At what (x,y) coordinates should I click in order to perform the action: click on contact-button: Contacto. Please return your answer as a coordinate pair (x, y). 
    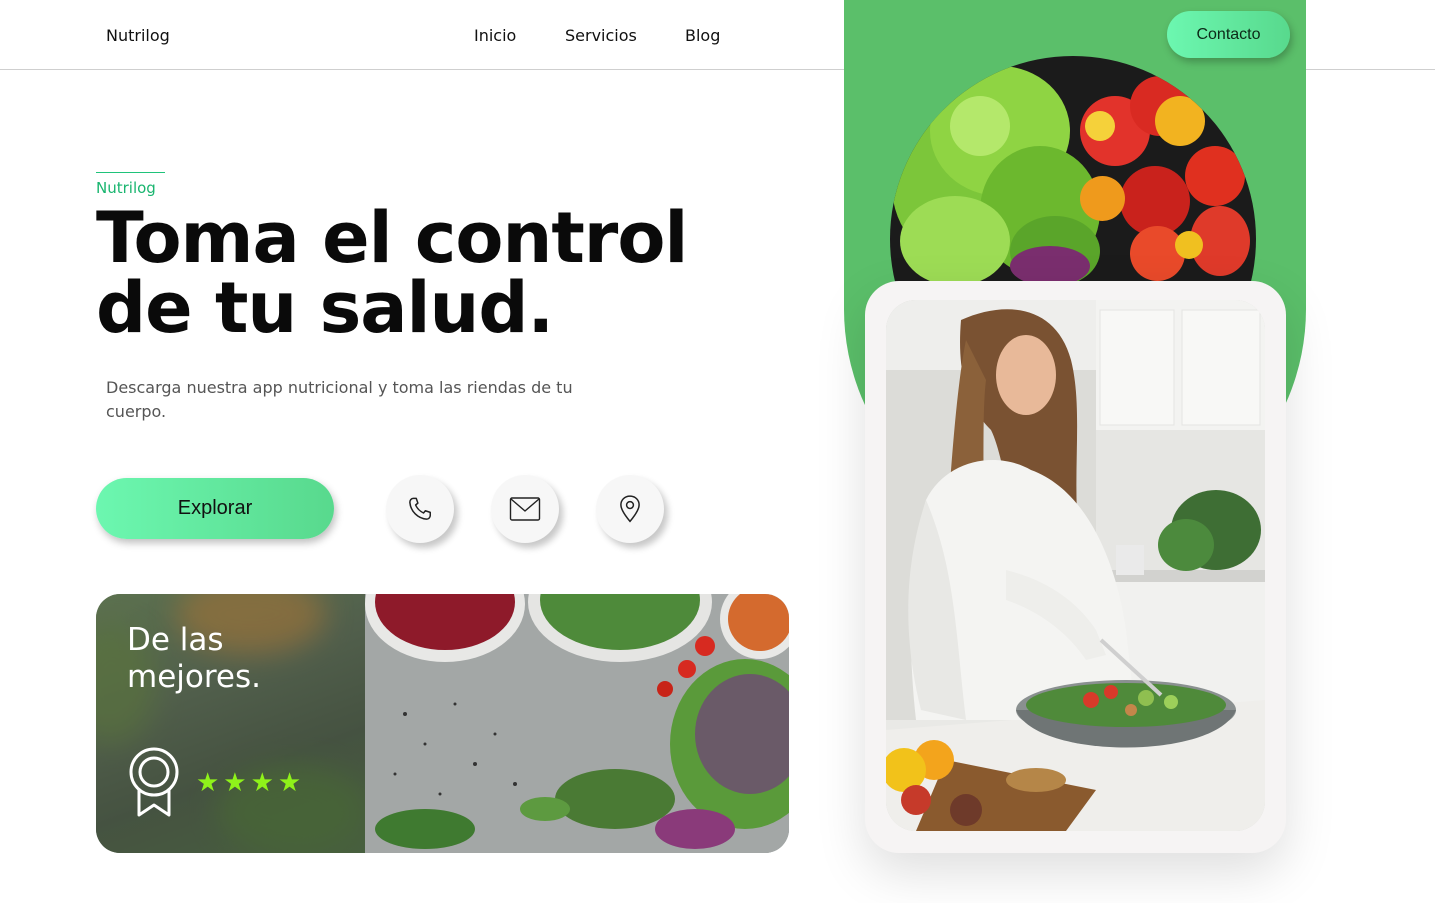
    Looking at the image, I should click on (1228, 34).